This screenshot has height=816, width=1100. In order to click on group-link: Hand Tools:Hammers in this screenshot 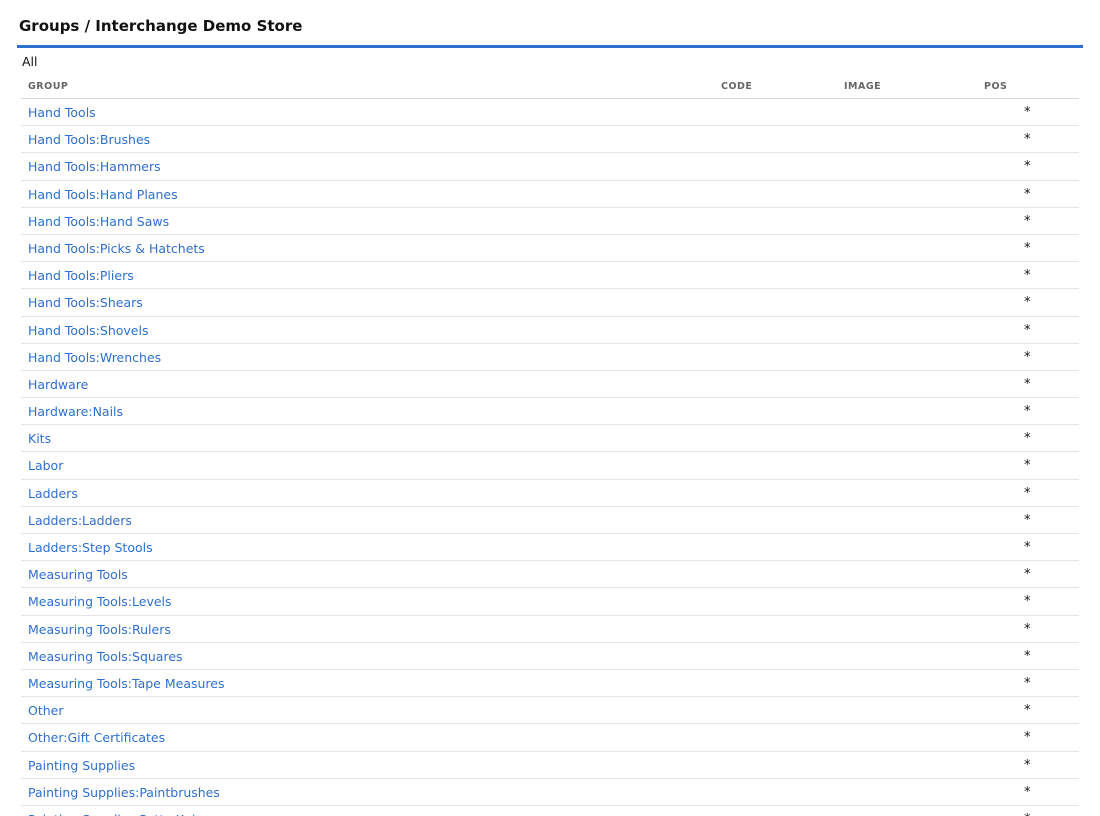, I will do `click(94, 166)`.